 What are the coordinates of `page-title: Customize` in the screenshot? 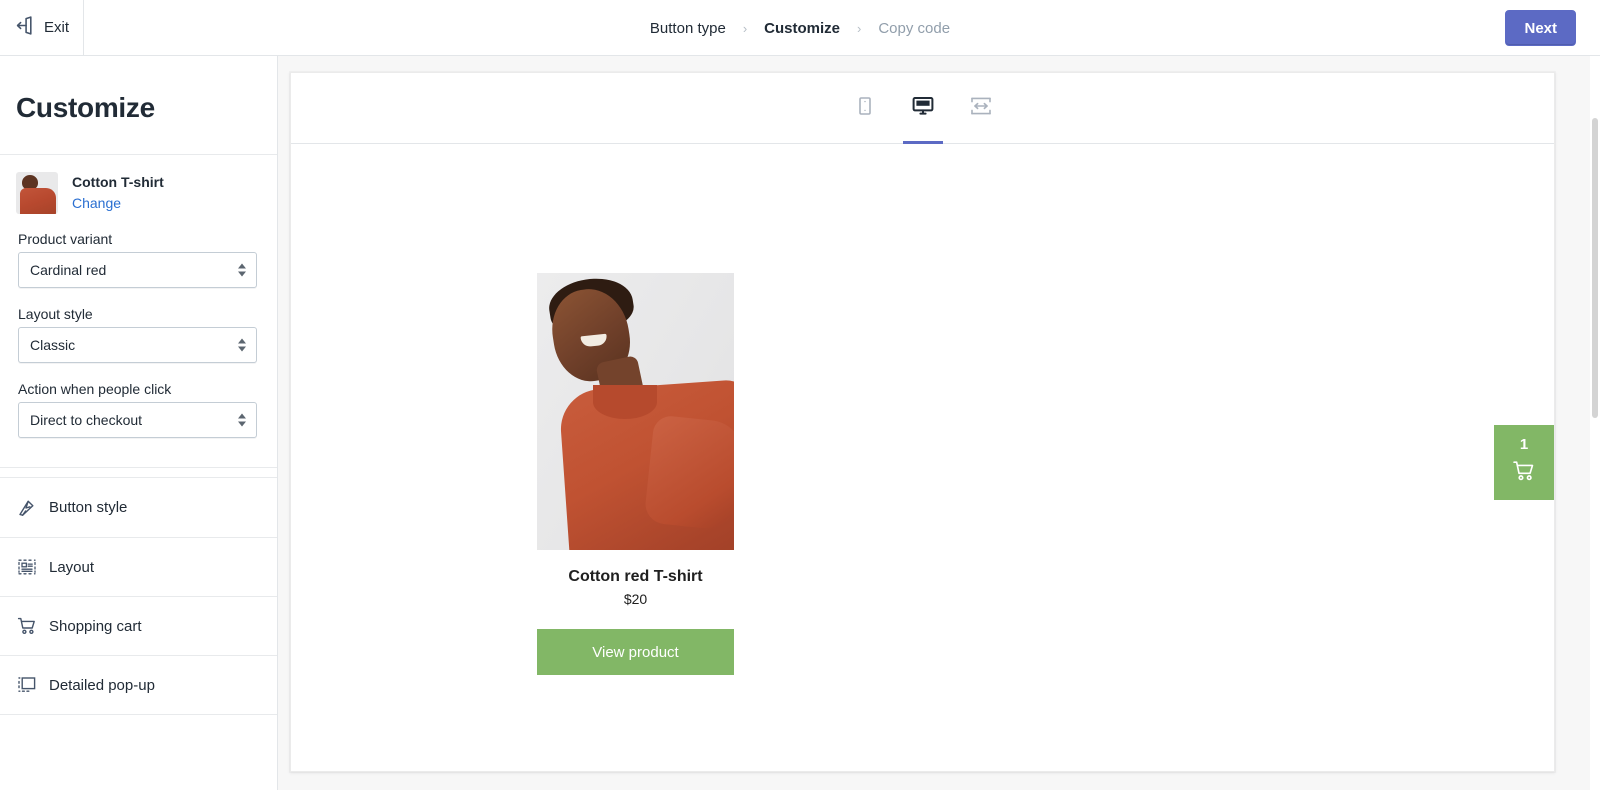 It's located at (85, 107).